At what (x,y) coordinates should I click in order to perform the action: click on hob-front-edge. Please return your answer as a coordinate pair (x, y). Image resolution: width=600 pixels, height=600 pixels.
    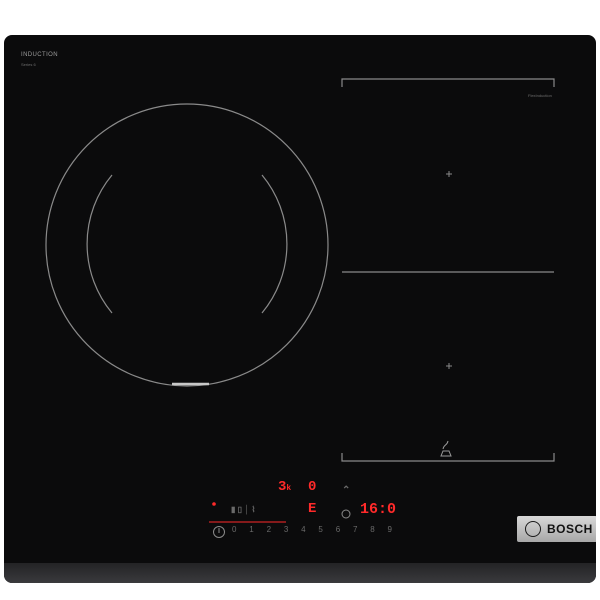
    Looking at the image, I should click on (300, 573).